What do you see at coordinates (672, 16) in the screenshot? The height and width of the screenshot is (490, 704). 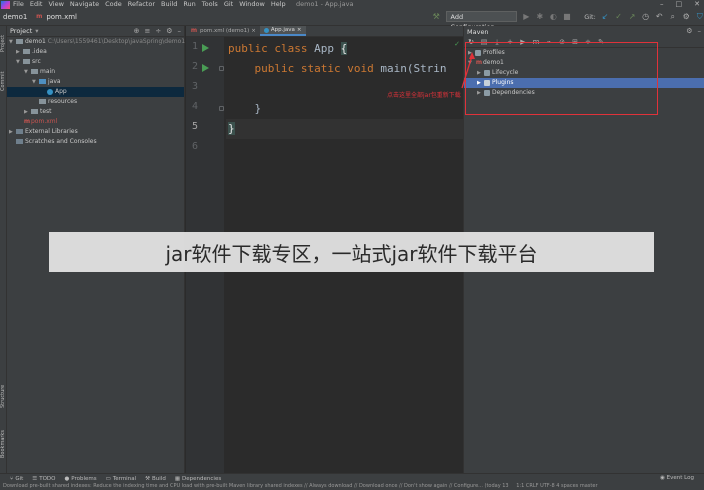 I see `search-icon: ⌕` at bounding box center [672, 16].